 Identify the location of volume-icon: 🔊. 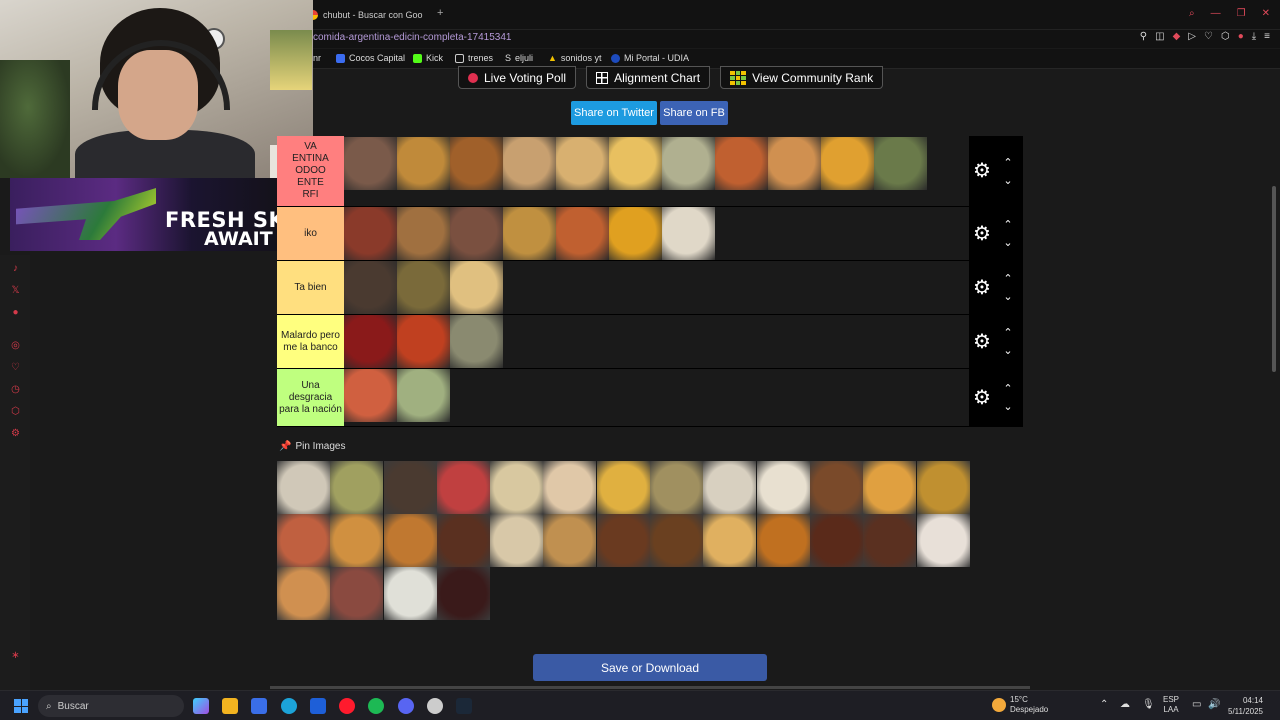
(1214, 705).